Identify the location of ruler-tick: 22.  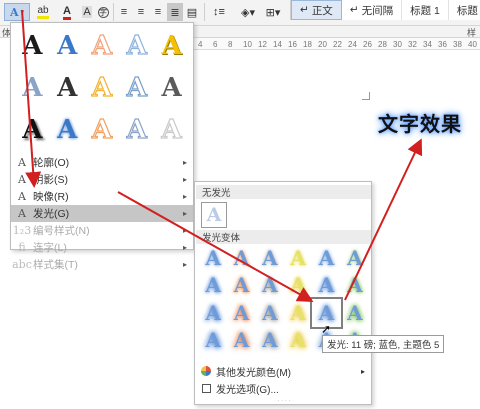
(337, 44).